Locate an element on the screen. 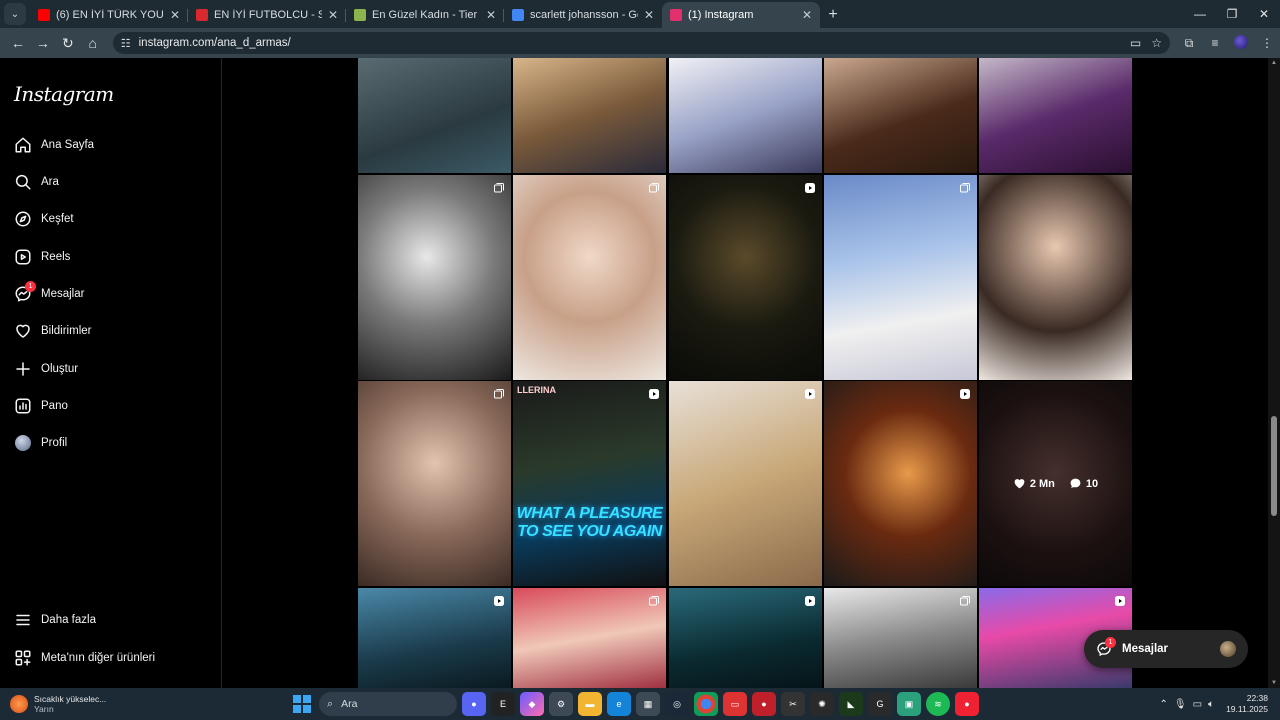 This screenshot has width=1280, height=720. browser-tab: EN İYİ FUTBOLCU - SEZON PER ✕ is located at coordinates (267, 15).